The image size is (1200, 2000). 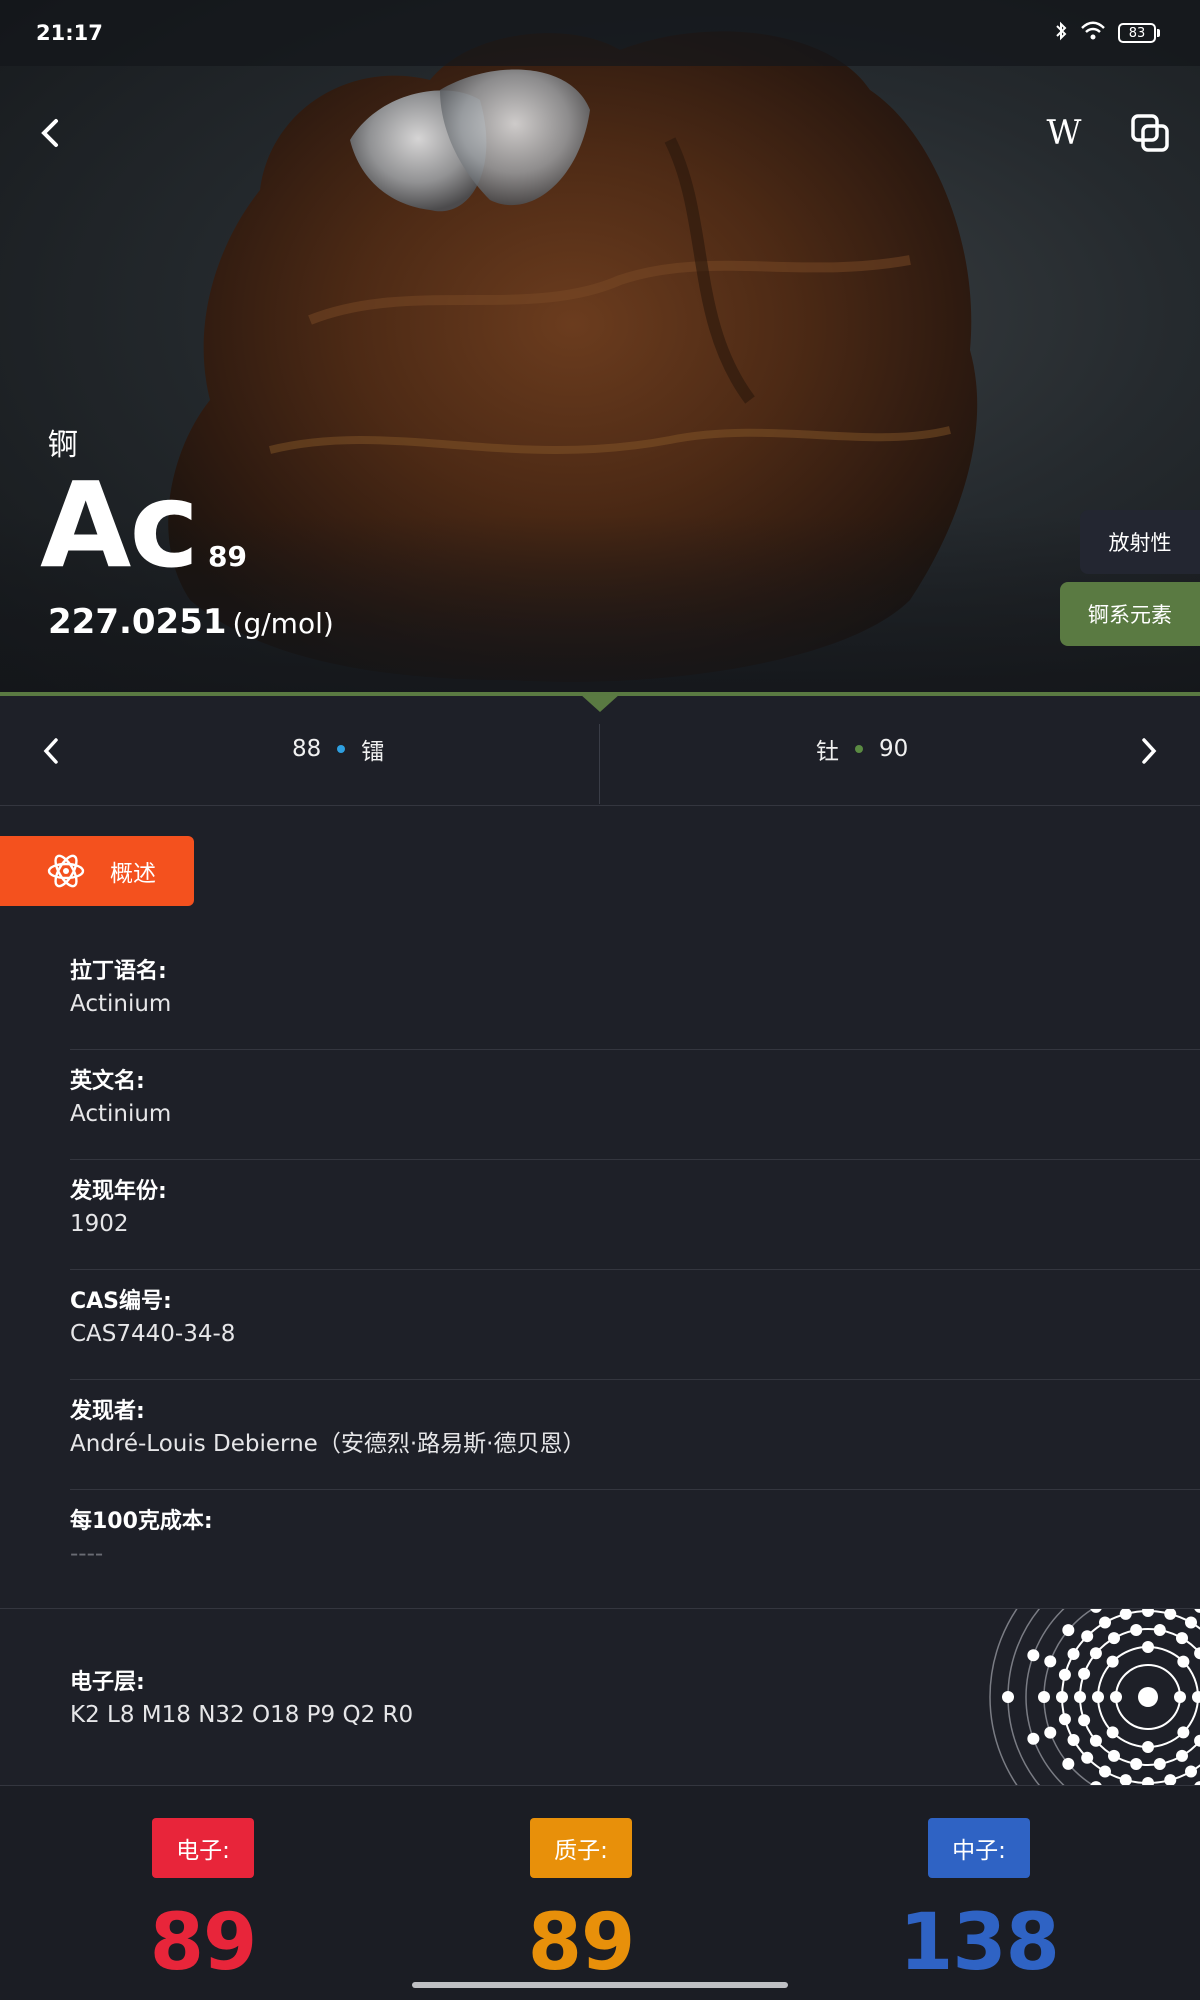 I want to click on info-value: ----, so click(x=87, y=1554).